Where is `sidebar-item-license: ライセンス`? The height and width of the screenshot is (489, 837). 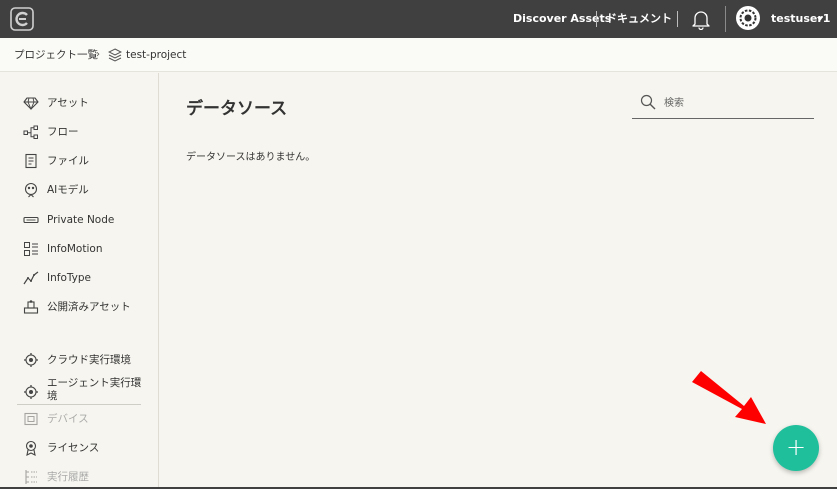 sidebar-item-license: ライセンス is located at coordinates (79, 448).